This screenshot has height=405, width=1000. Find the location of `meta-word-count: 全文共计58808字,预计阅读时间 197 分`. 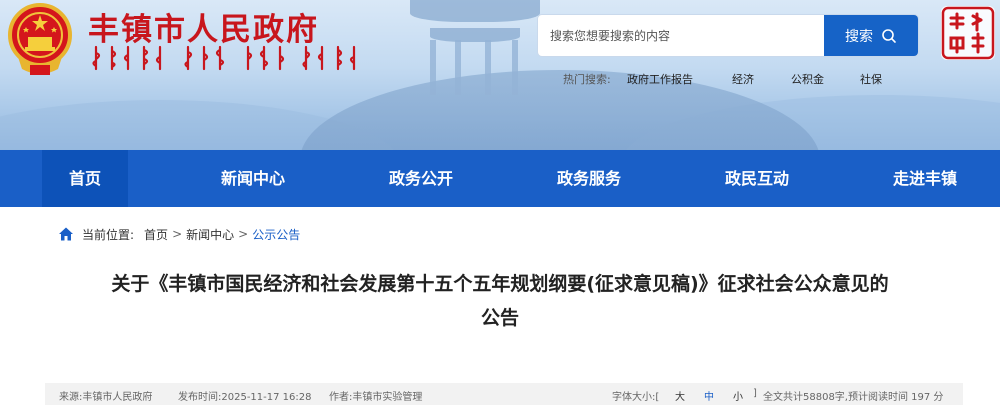

meta-word-count: 全文共计58808字,预计阅读时间 197 分 is located at coordinates (853, 397).